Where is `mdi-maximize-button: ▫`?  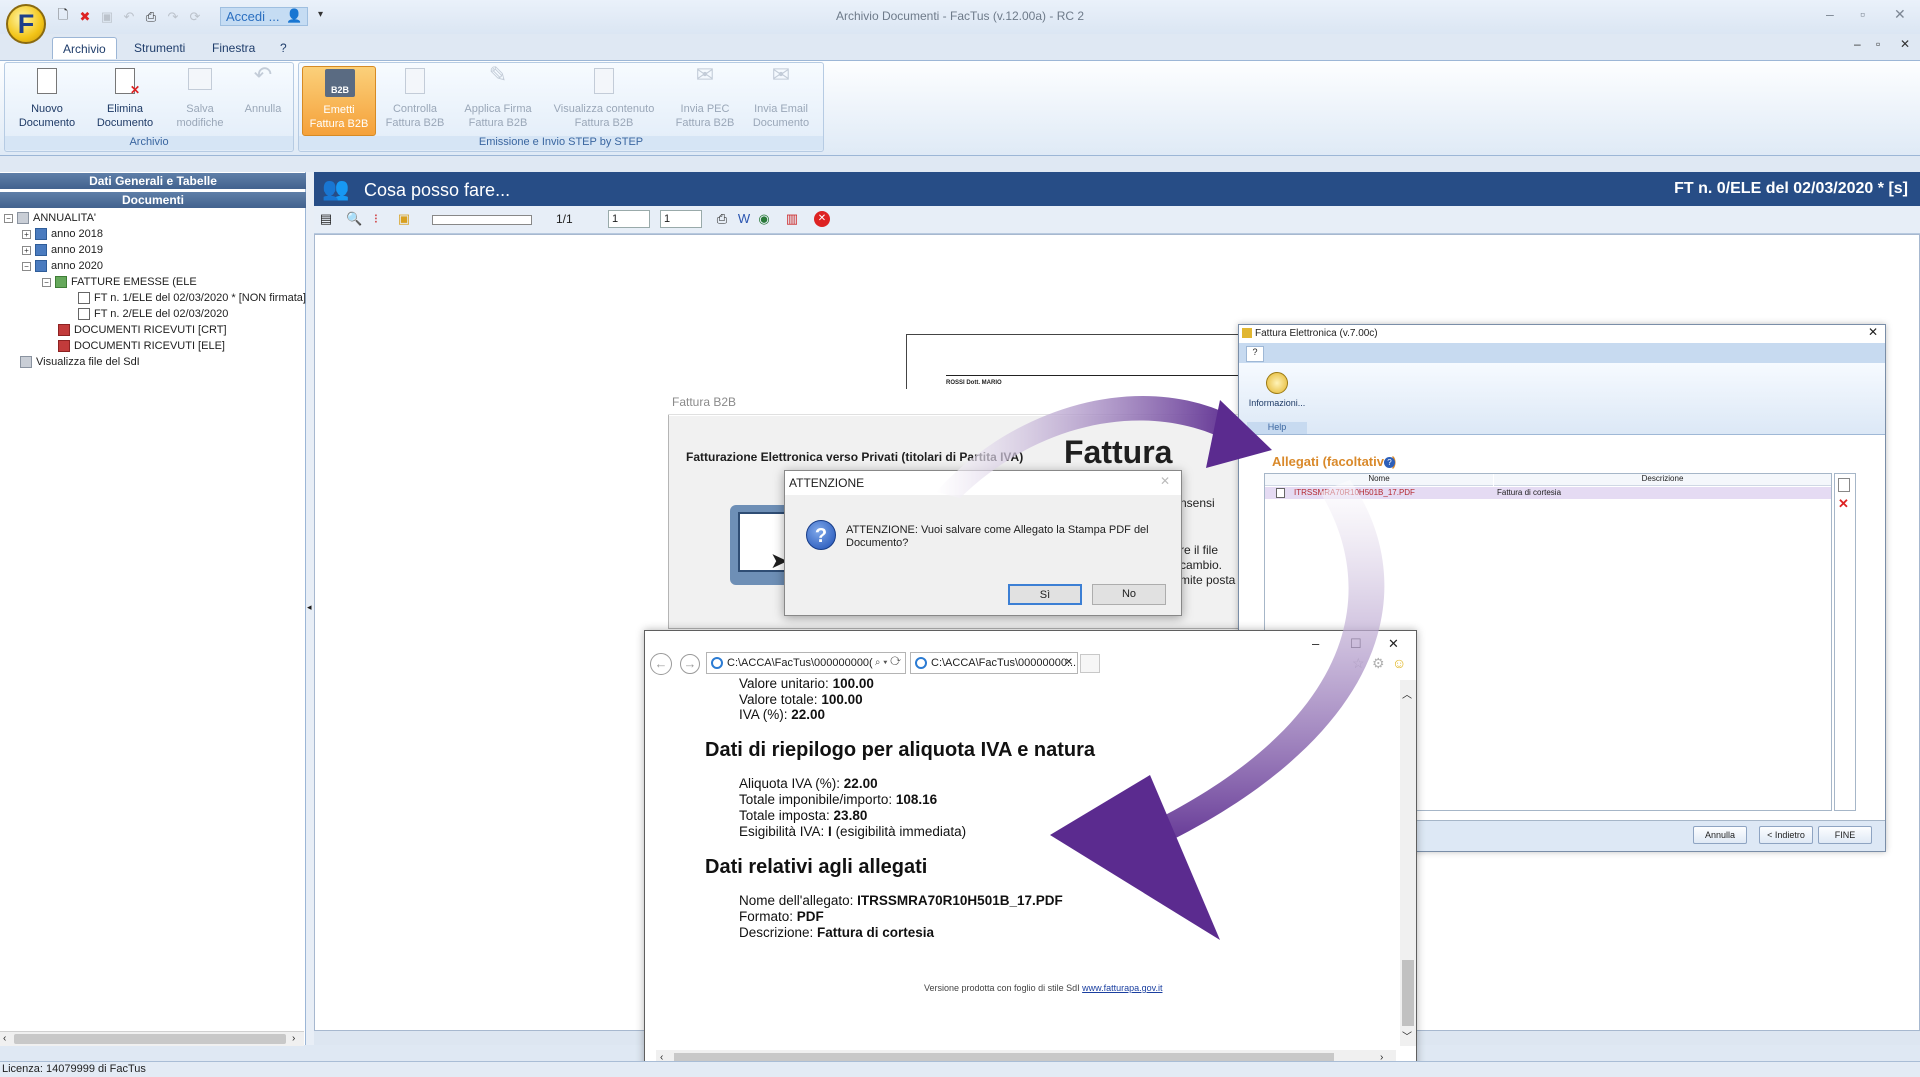 mdi-maximize-button: ▫ is located at coordinates (1878, 44).